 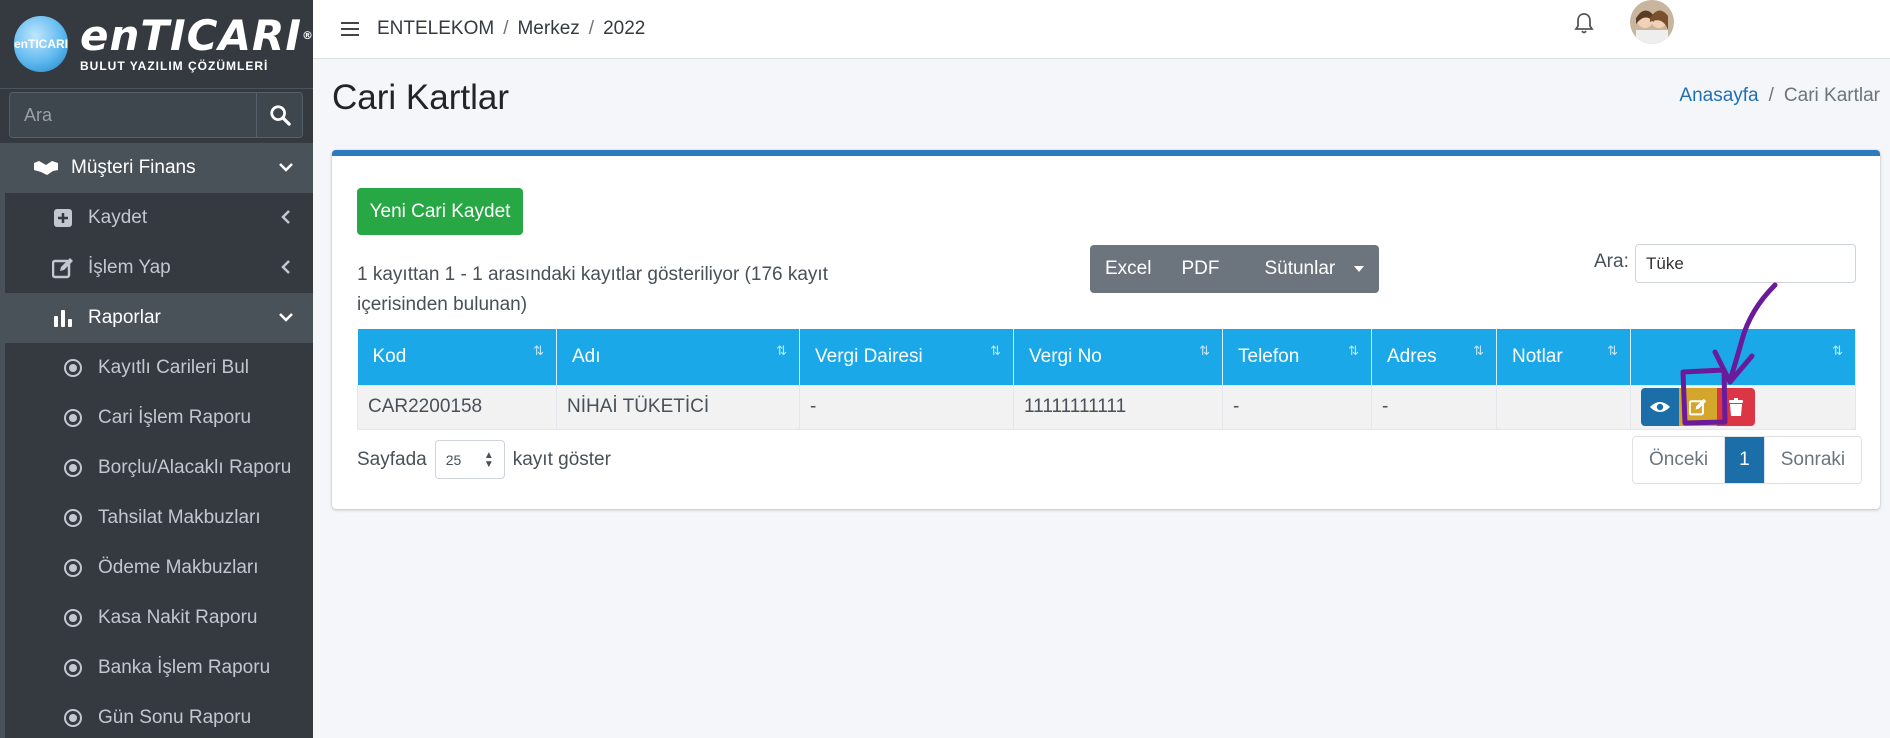 What do you see at coordinates (906, 407) in the screenshot?
I see `cell-vergi-dairesi: -` at bounding box center [906, 407].